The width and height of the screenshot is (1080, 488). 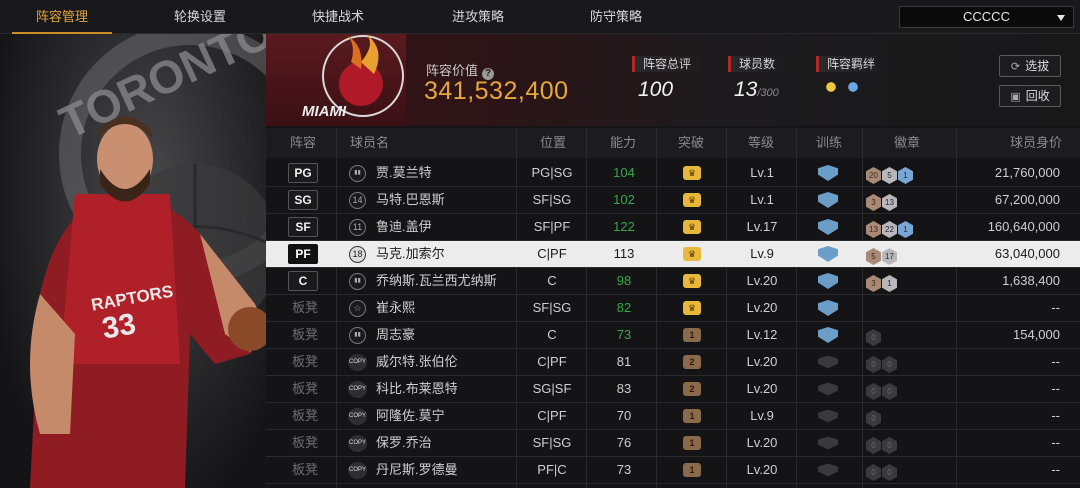 I want to click on player-position: SG|SF, so click(x=552, y=388).